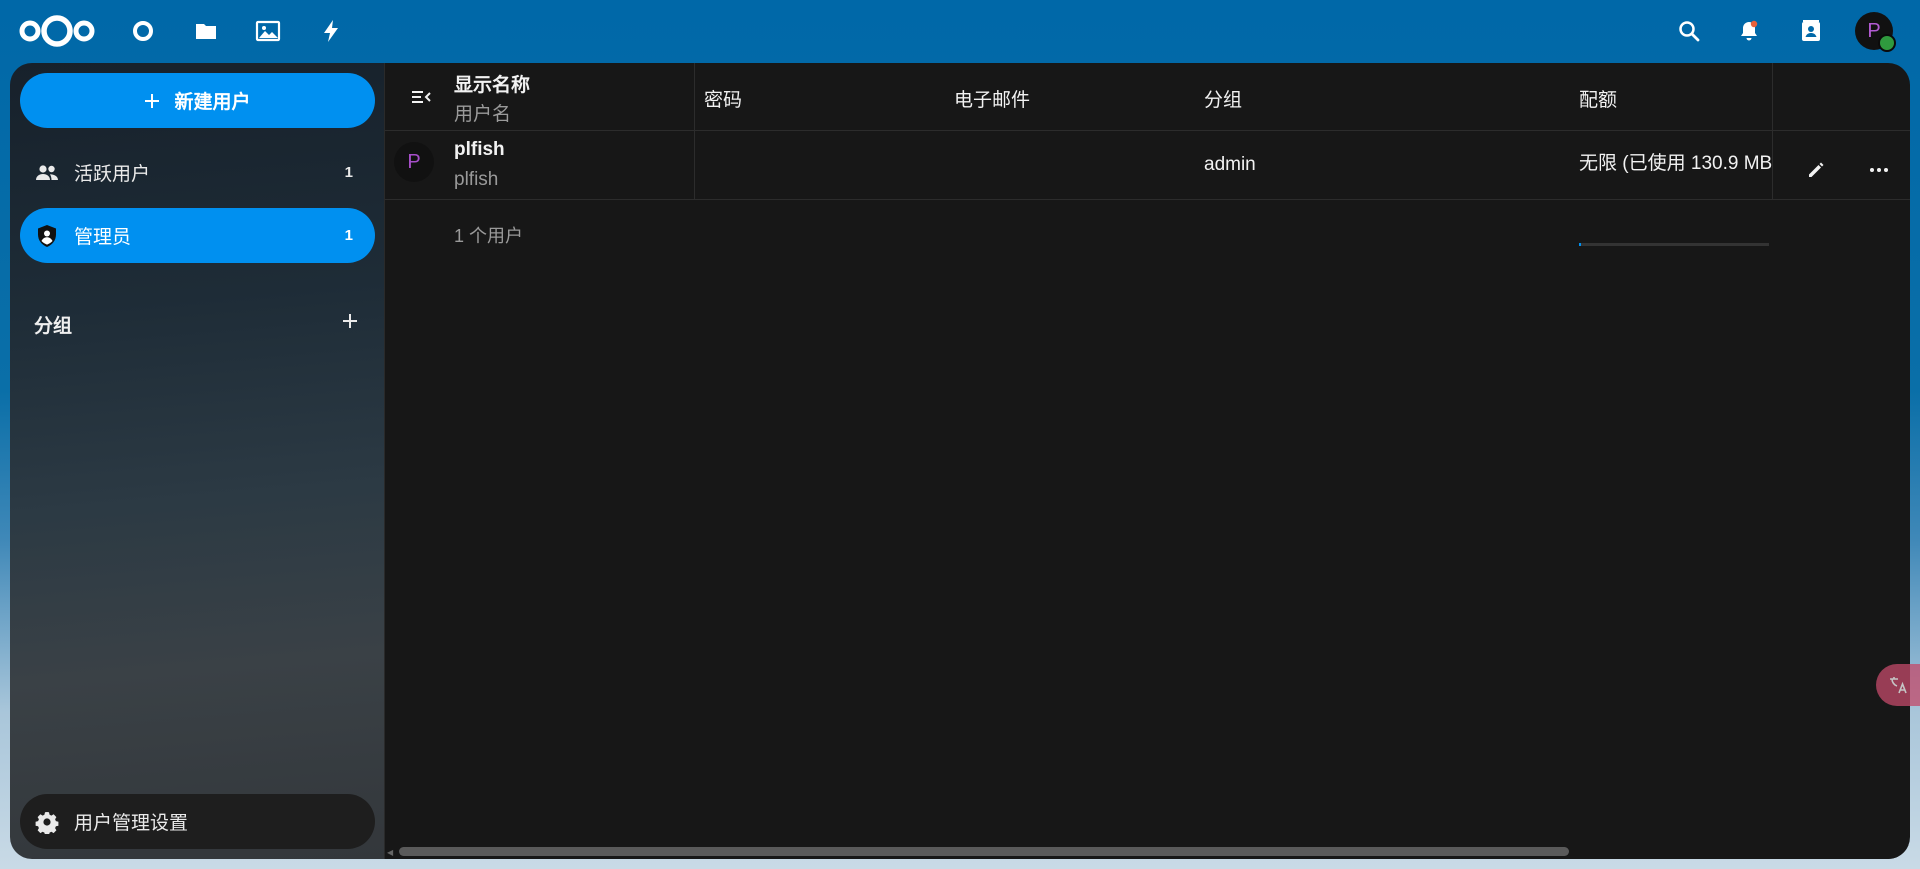 This screenshot has width=1920, height=869. What do you see at coordinates (57, 31) in the screenshot?
I see `nextcloud-logo-icon` at bounding box center [57, 31].